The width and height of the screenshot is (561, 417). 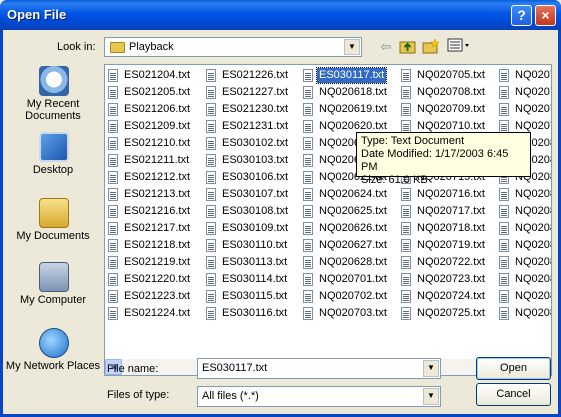 What do you see at coordinates (451, 279) in the screenshot?
I see `file-name: NQ020723.txt` at bounding box center [451, 279].